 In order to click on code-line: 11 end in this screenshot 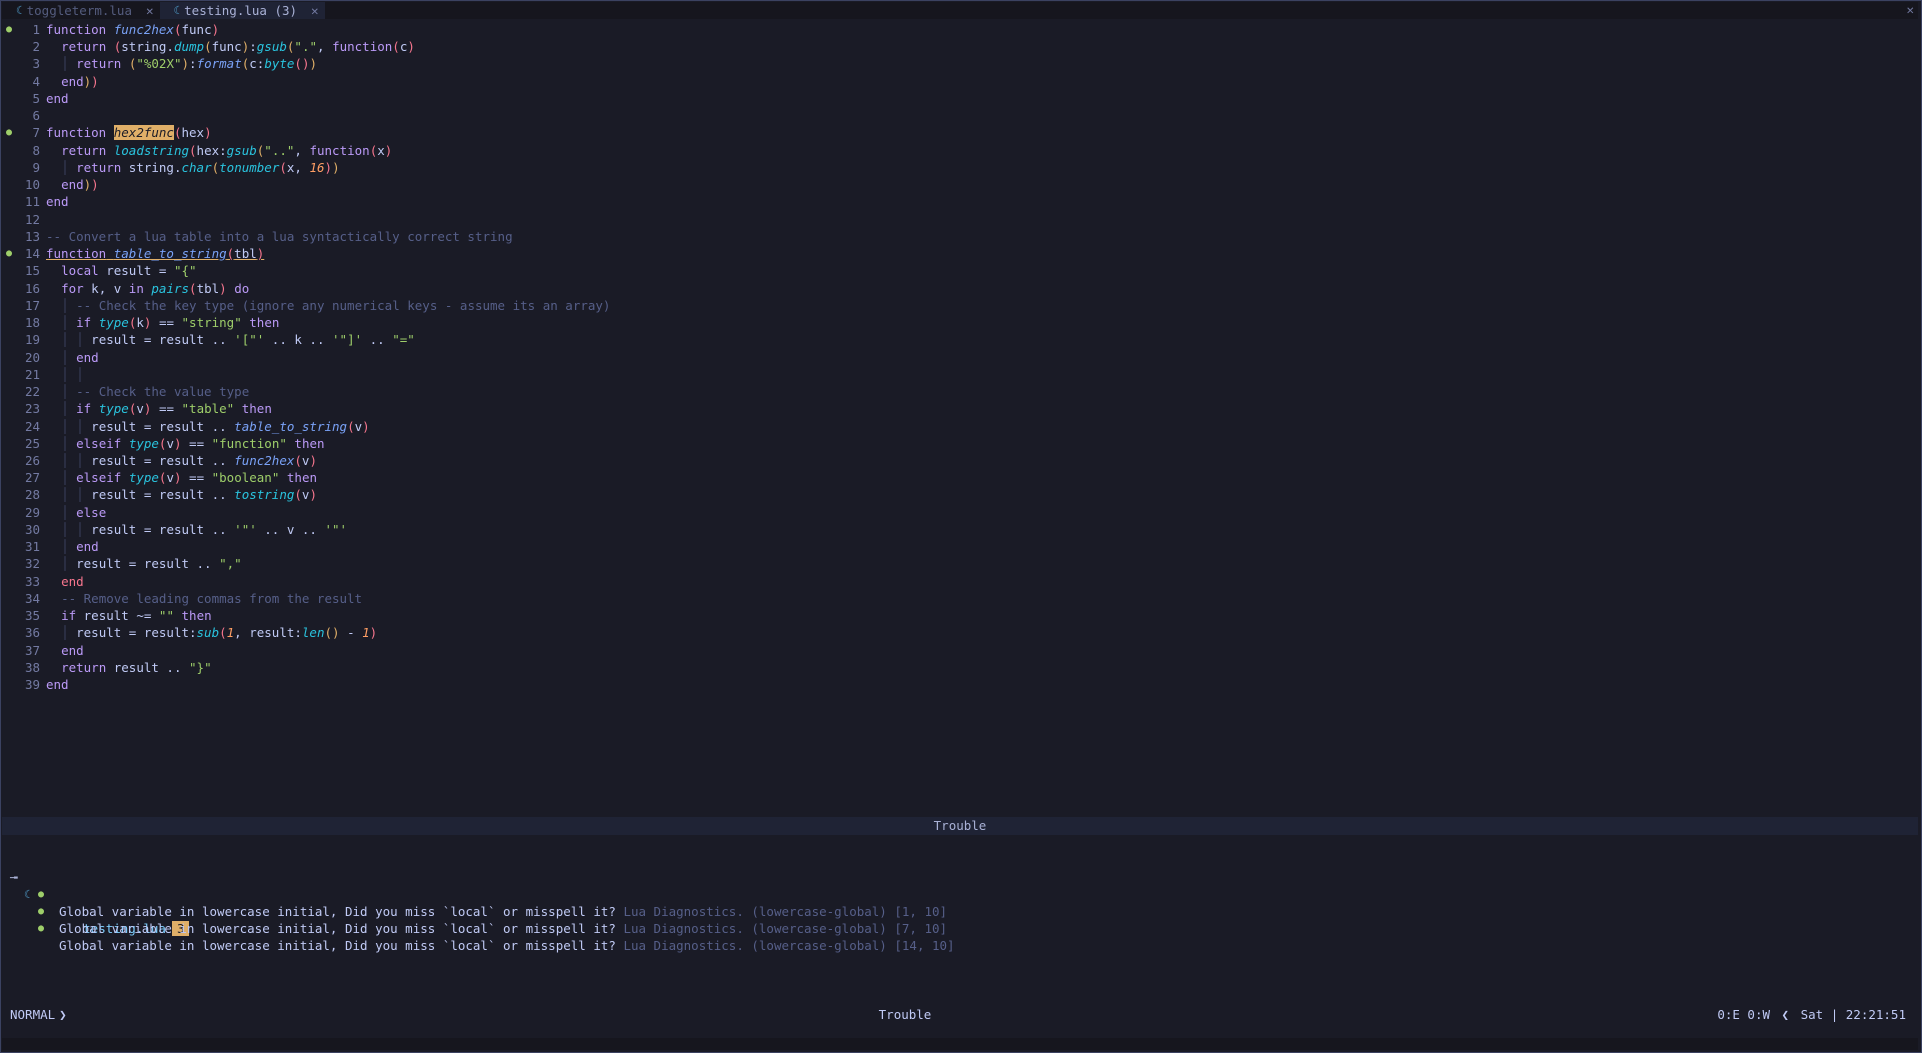, I will do `click(960, 201)`.